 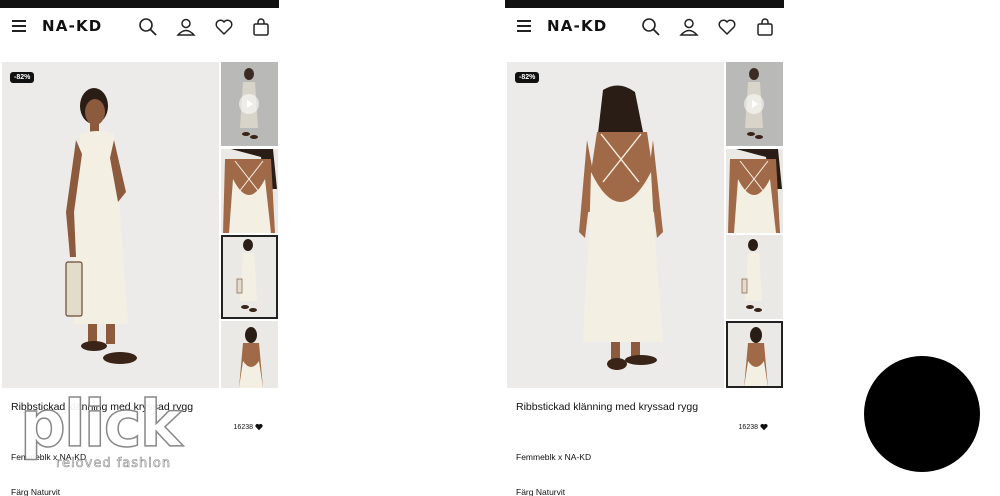 What do you see at coordinates (114, 464) in the screenshot?
I see `watermark-tagline: reloved fashion` at bounding box center [114, 464].